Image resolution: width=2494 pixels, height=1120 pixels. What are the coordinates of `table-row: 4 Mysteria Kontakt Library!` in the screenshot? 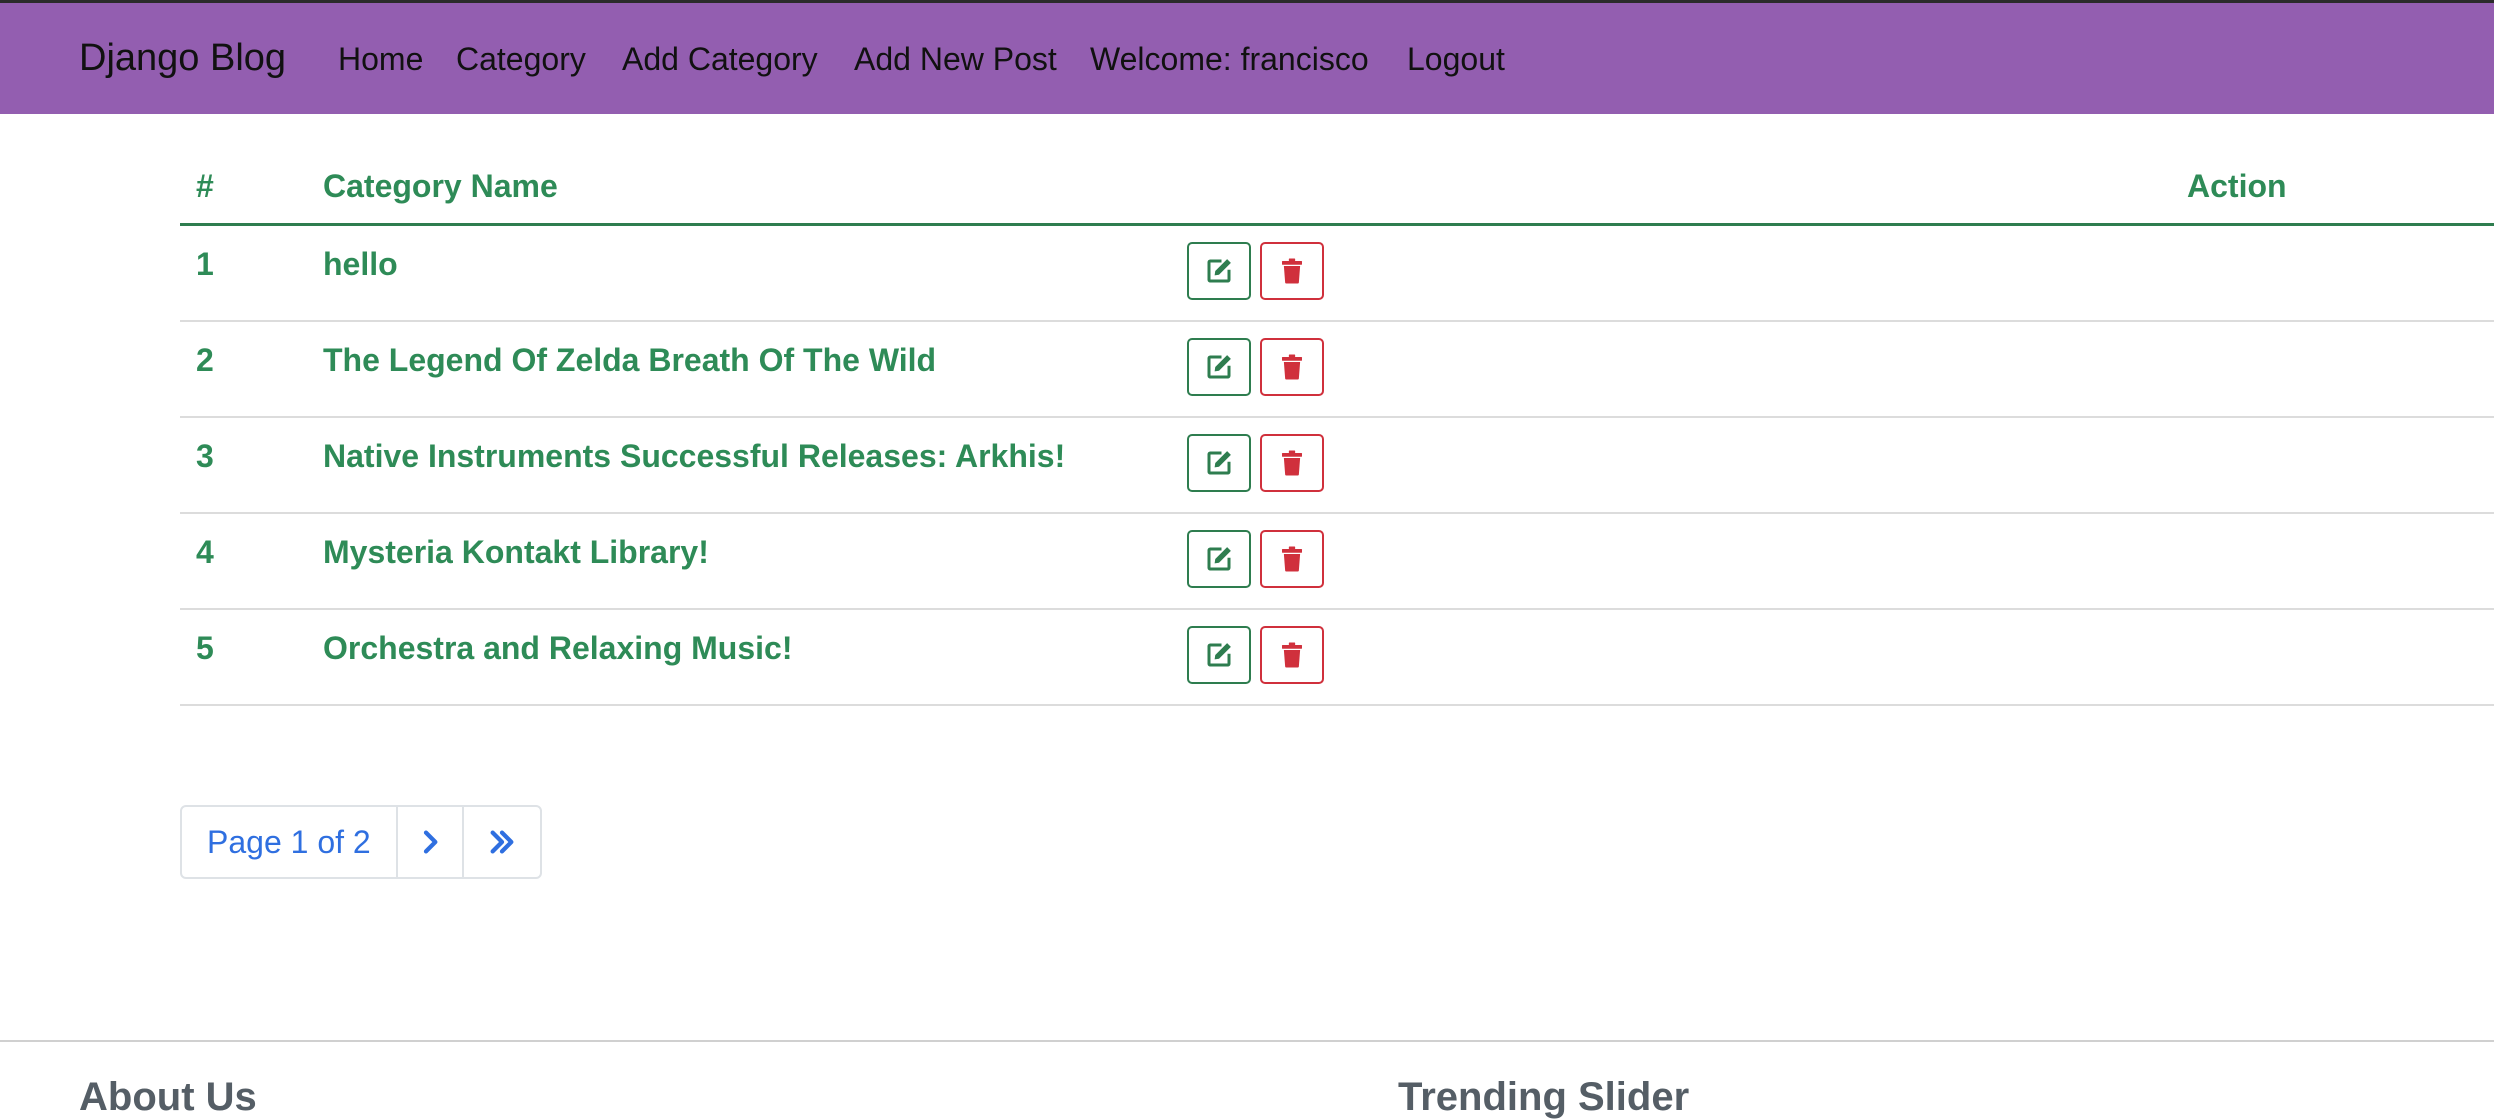 It's located at (1337, 562).